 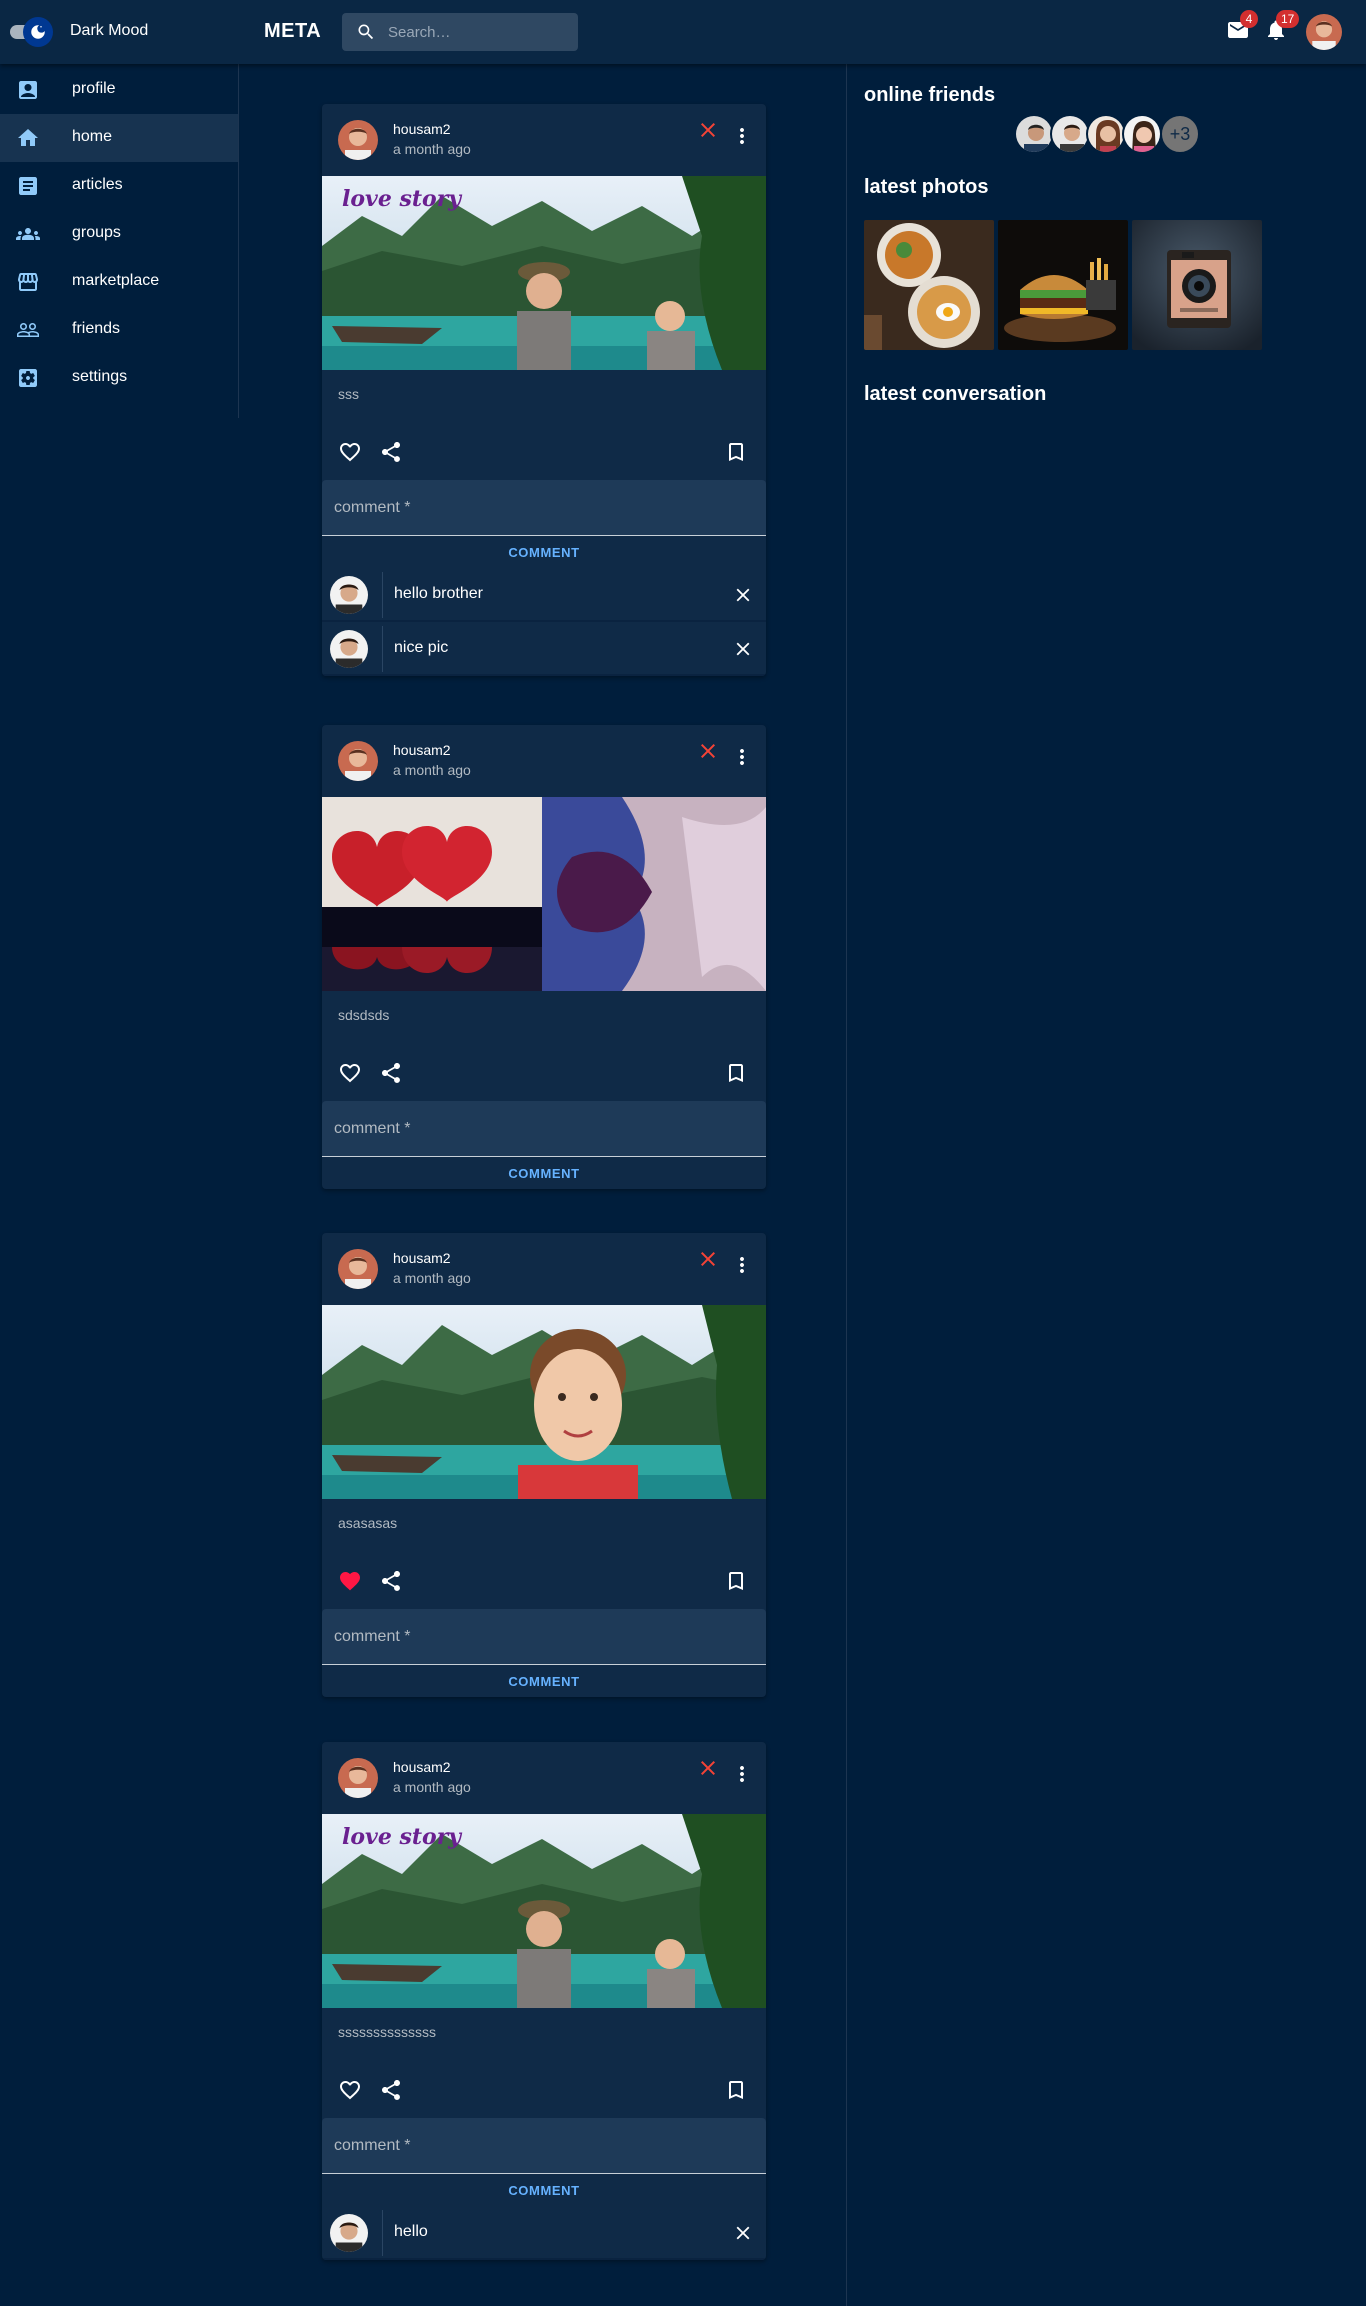 I want to click on mail-badge: 4, so click(x=1249, y=19).